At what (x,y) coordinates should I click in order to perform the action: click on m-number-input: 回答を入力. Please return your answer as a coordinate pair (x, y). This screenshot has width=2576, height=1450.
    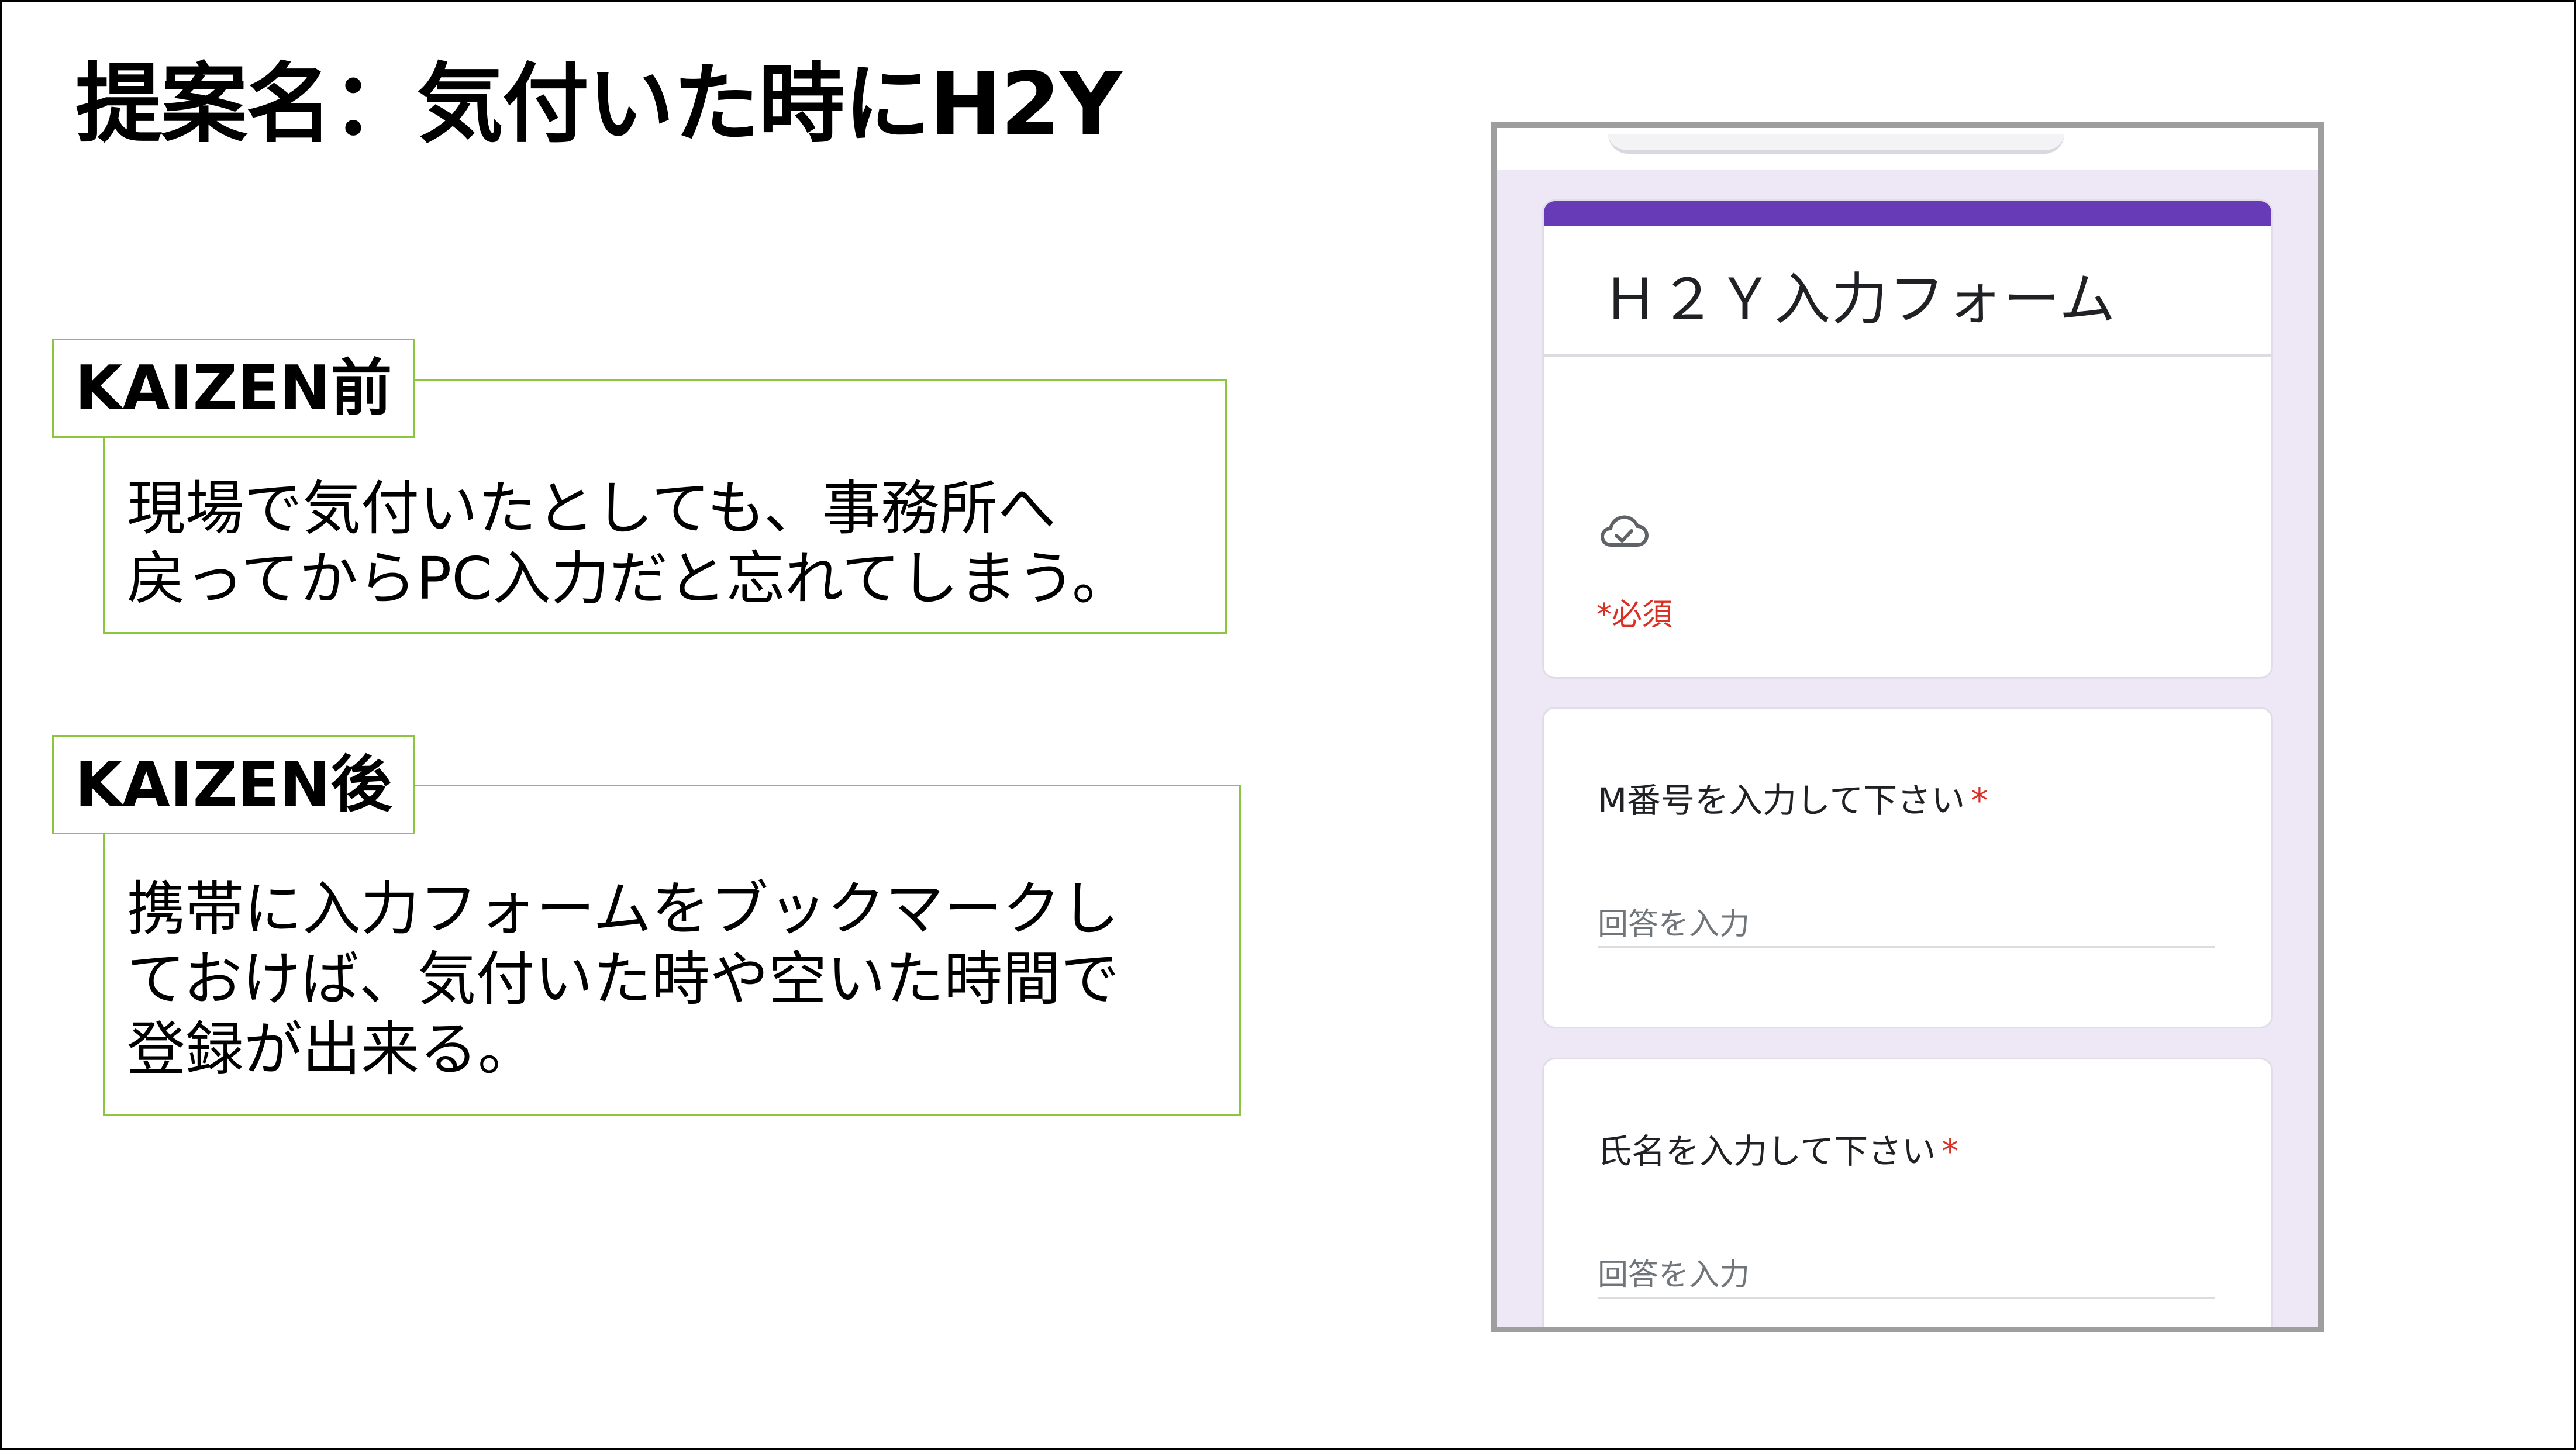
    Looking at the image, I should click on (1906, 919).